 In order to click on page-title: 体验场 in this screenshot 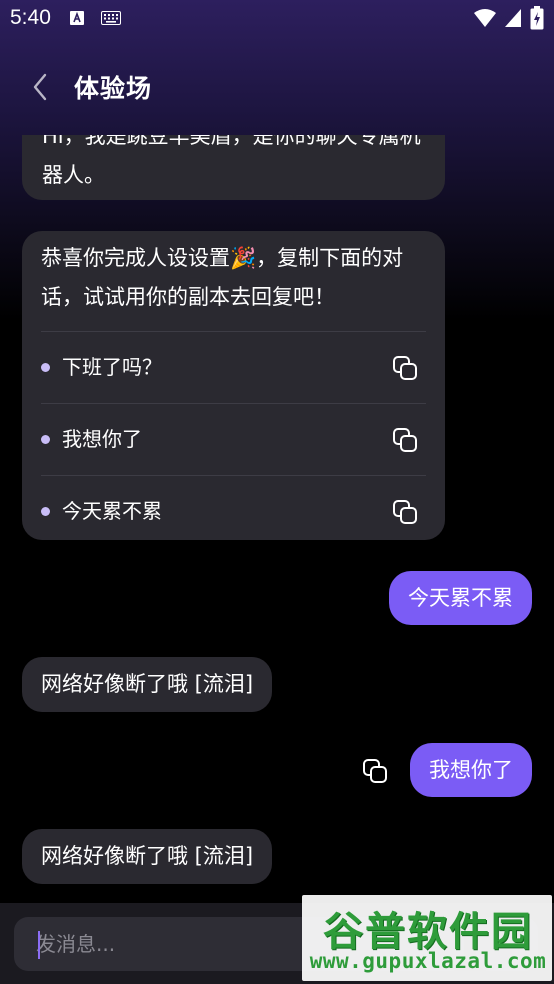, I will do `click(113, 88)`.